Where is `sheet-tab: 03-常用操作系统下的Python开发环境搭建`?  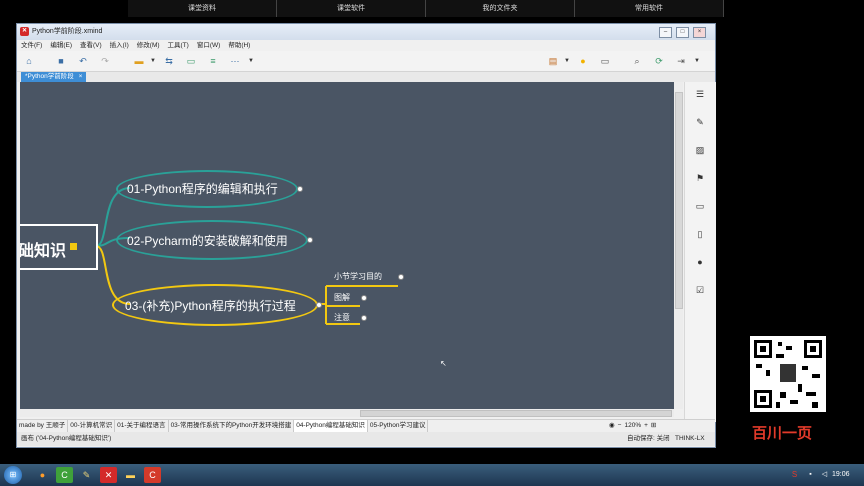
sheet-tab: 03-常用操作系统下的Python开发环境搭建 is located at coordinates (232, 426).